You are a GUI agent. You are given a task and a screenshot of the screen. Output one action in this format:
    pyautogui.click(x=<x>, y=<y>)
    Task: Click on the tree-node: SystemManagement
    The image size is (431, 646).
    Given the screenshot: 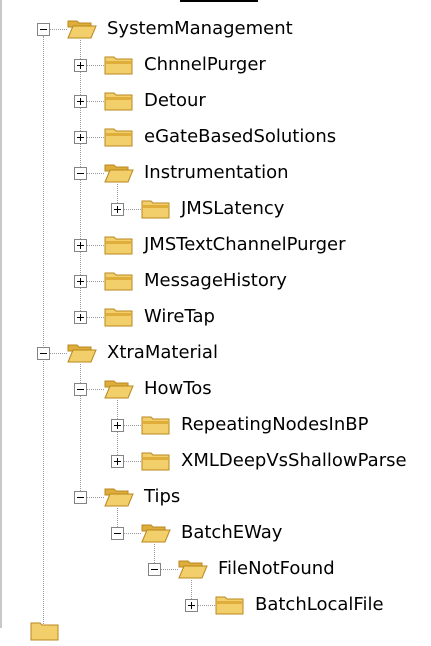 What is the action you would take?
    pyautogui.click(x=215, y=29)
    